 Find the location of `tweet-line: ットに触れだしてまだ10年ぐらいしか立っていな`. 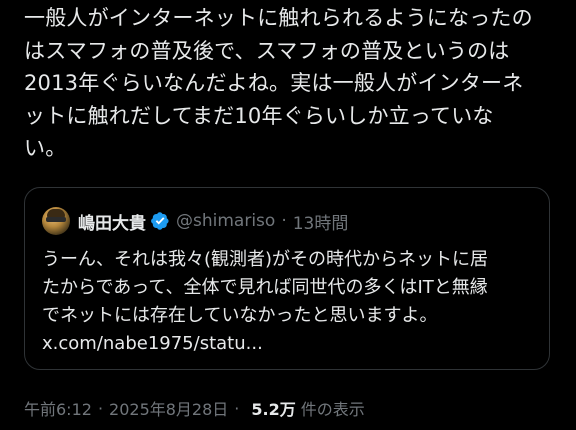

tweet-line: ットに触れだしてまだ10年ぐらいしか立っていな is located at coordinates (259, 115).